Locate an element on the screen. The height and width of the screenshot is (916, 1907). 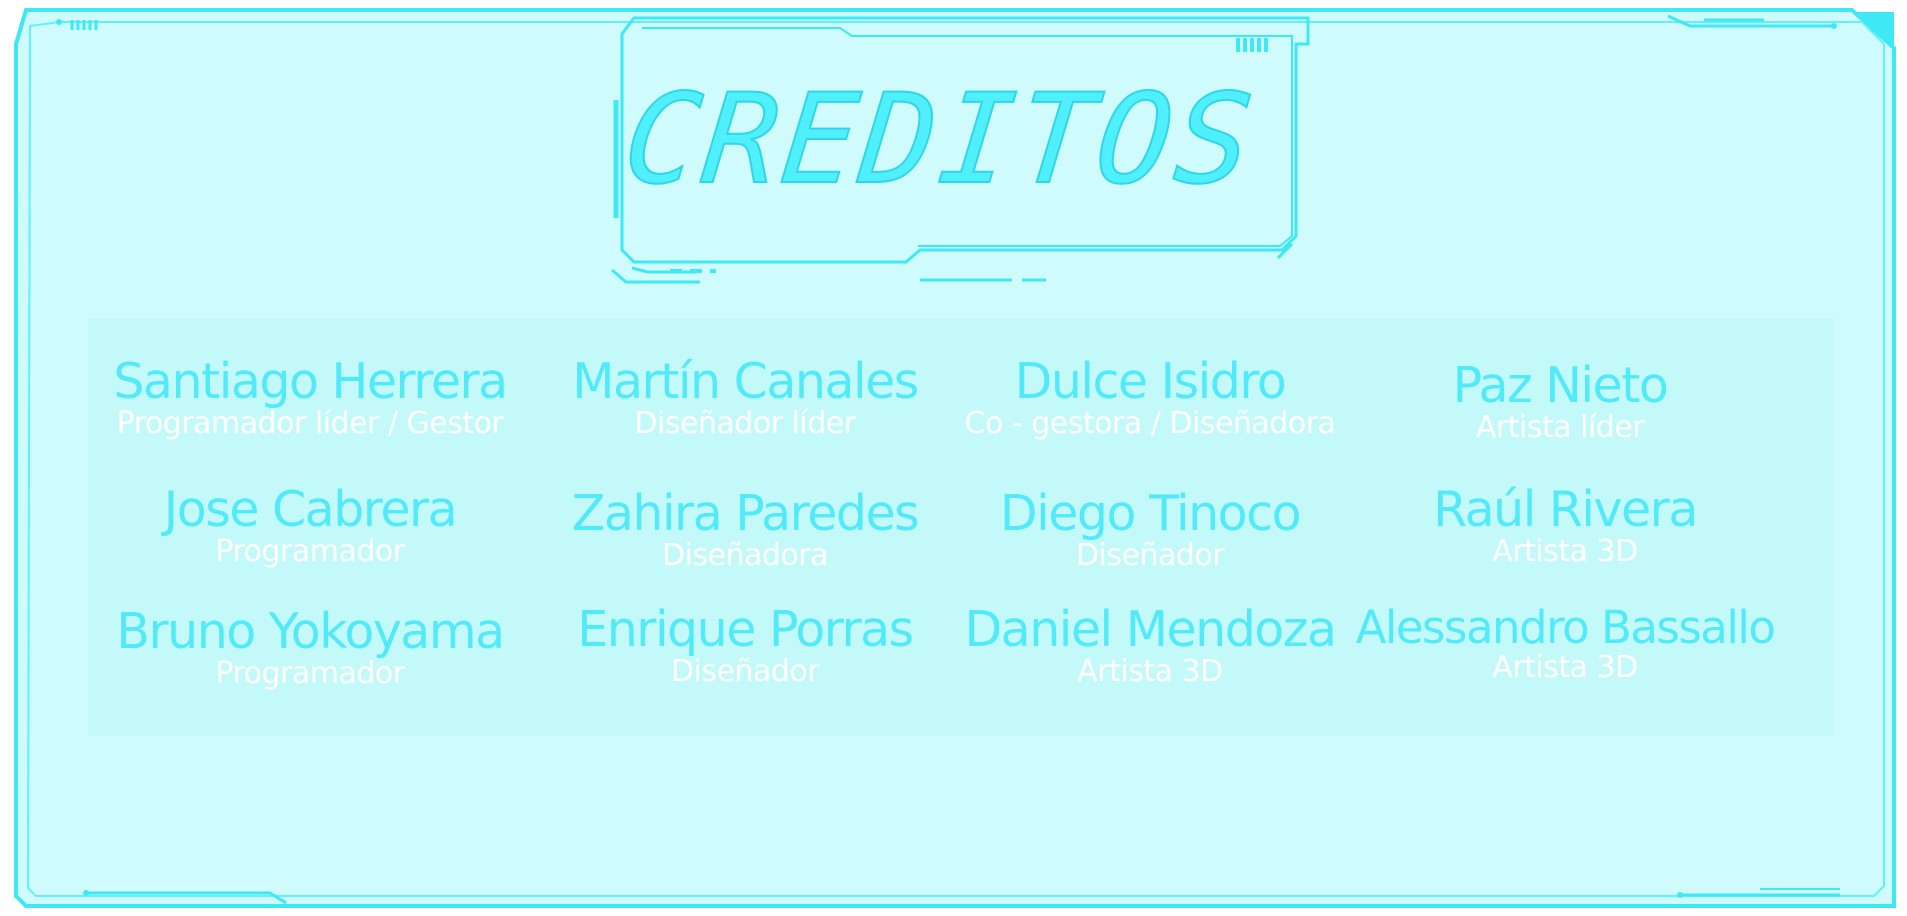
credit-entry: Dulce Isidro Co - gestora / Diseñadora is located at coordinates (1150, 397).